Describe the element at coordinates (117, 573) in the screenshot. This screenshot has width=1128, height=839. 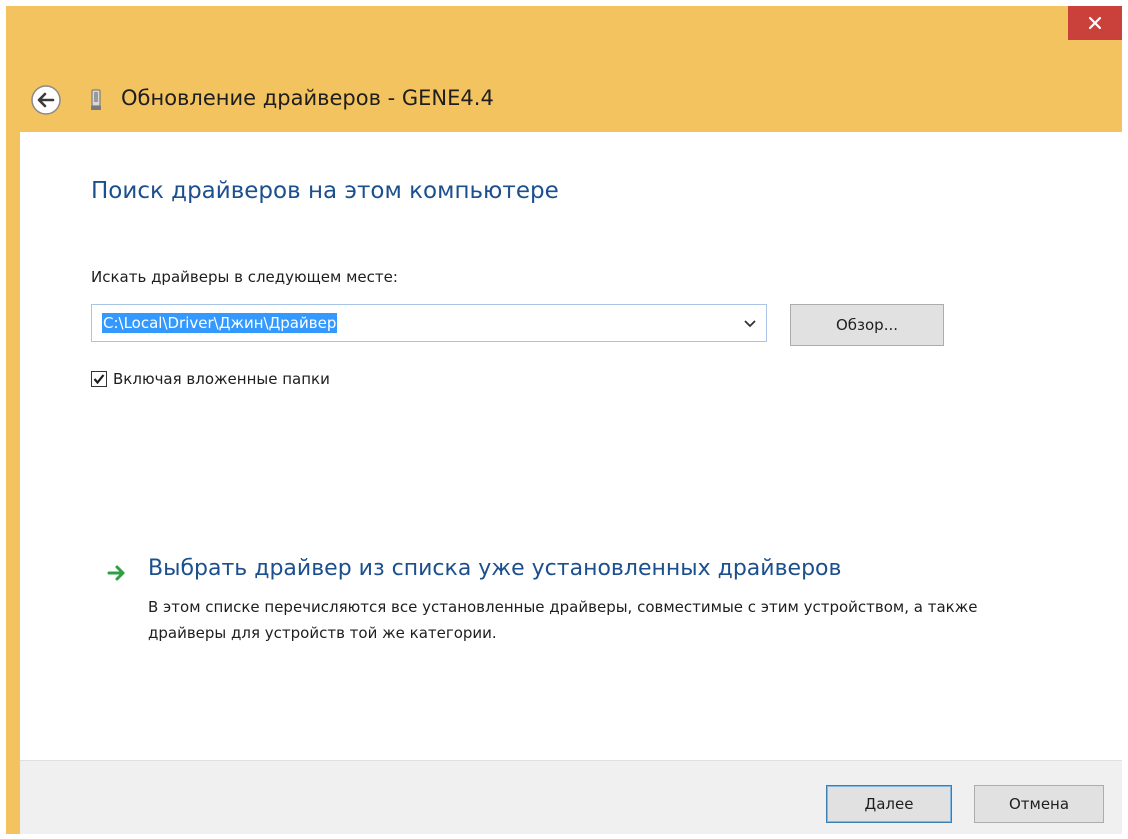
I see `green-arrow-icon` at that location.